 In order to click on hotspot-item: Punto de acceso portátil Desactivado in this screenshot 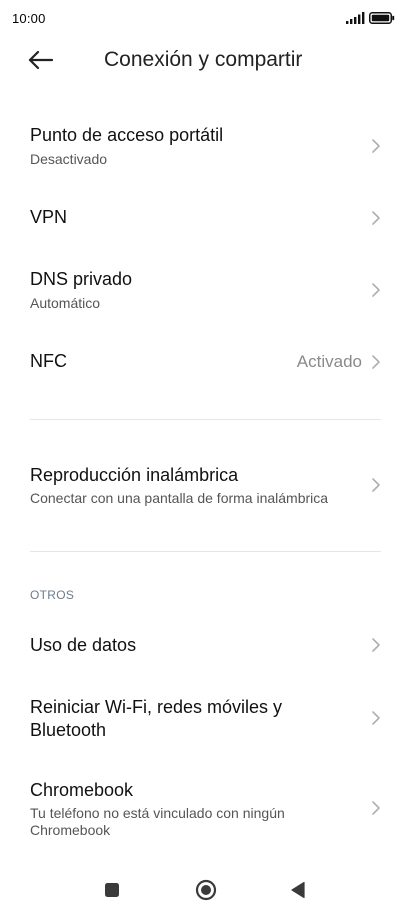, I will do `click(205, 146)`.